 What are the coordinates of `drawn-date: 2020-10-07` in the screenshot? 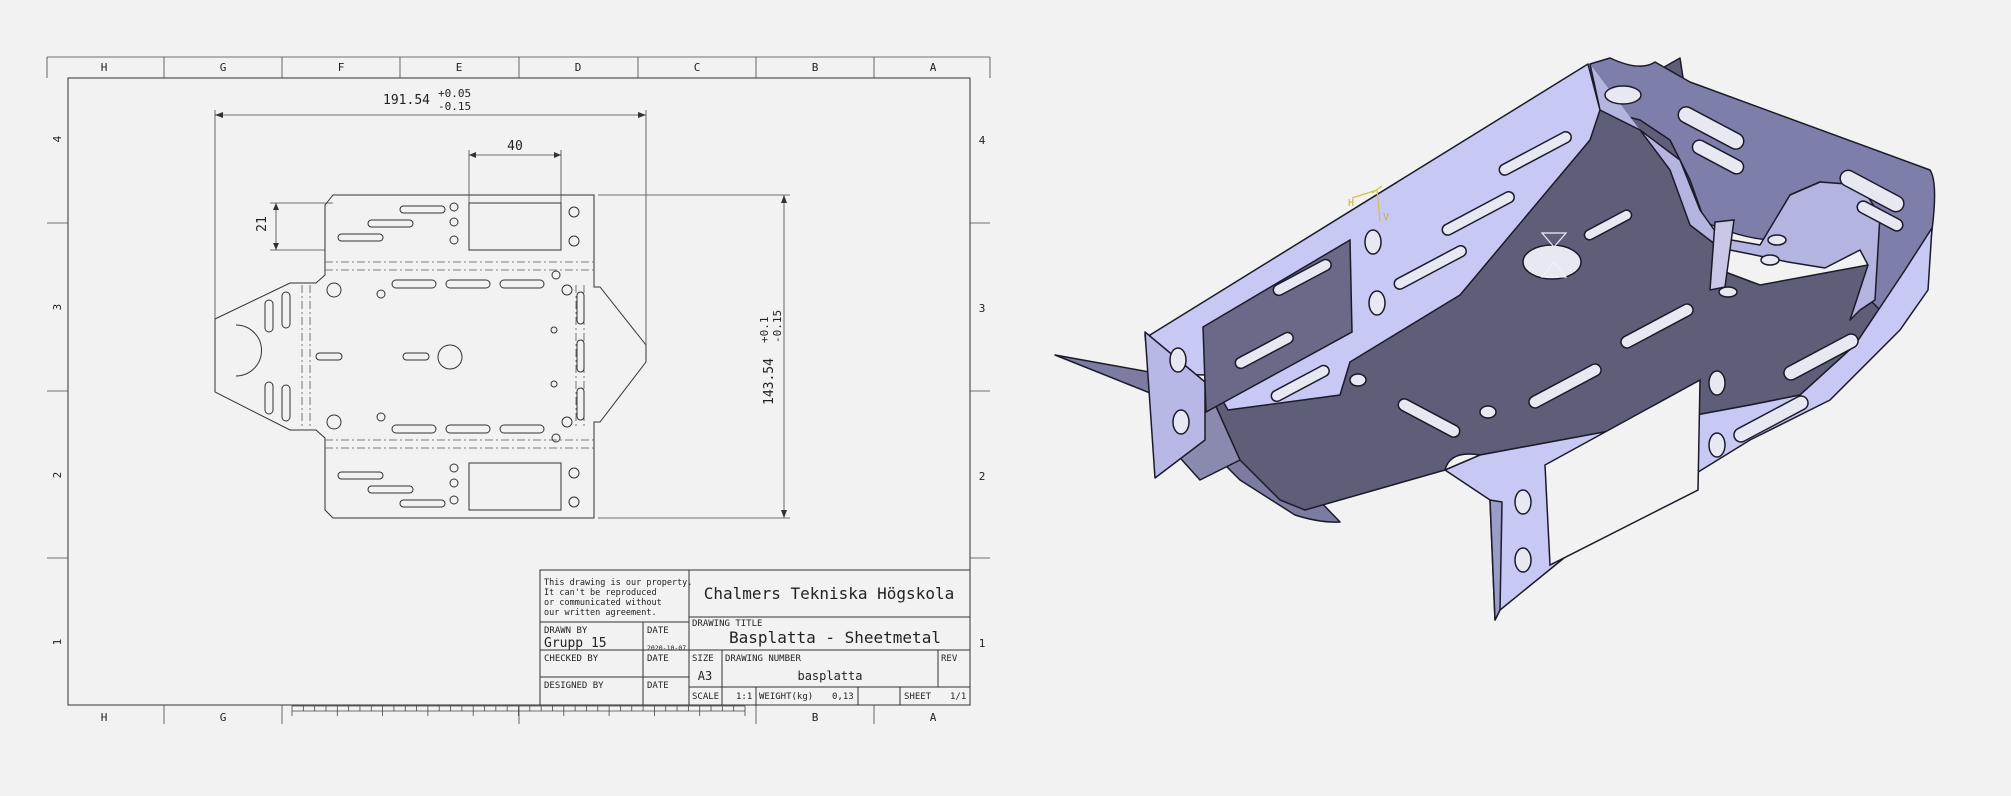 It's located at (666, 648).